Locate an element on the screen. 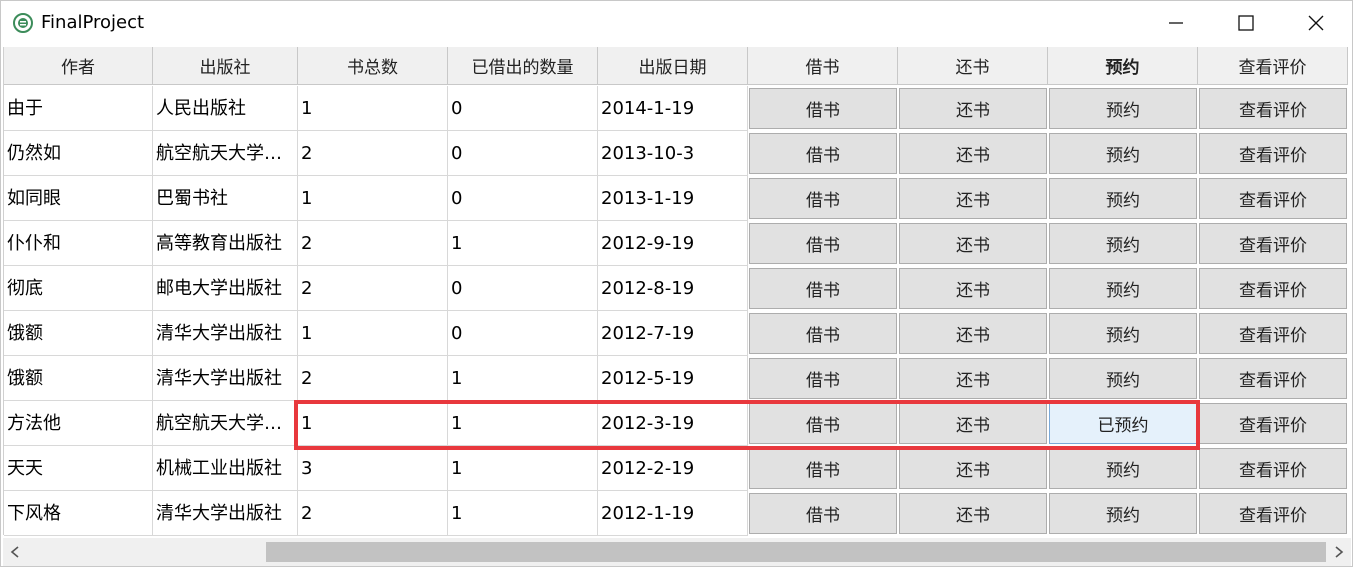 Image resolution: width=1353 pixels, height=567 pixels. date-cell: 2013-1-19 is located at coordinates (673, 198).